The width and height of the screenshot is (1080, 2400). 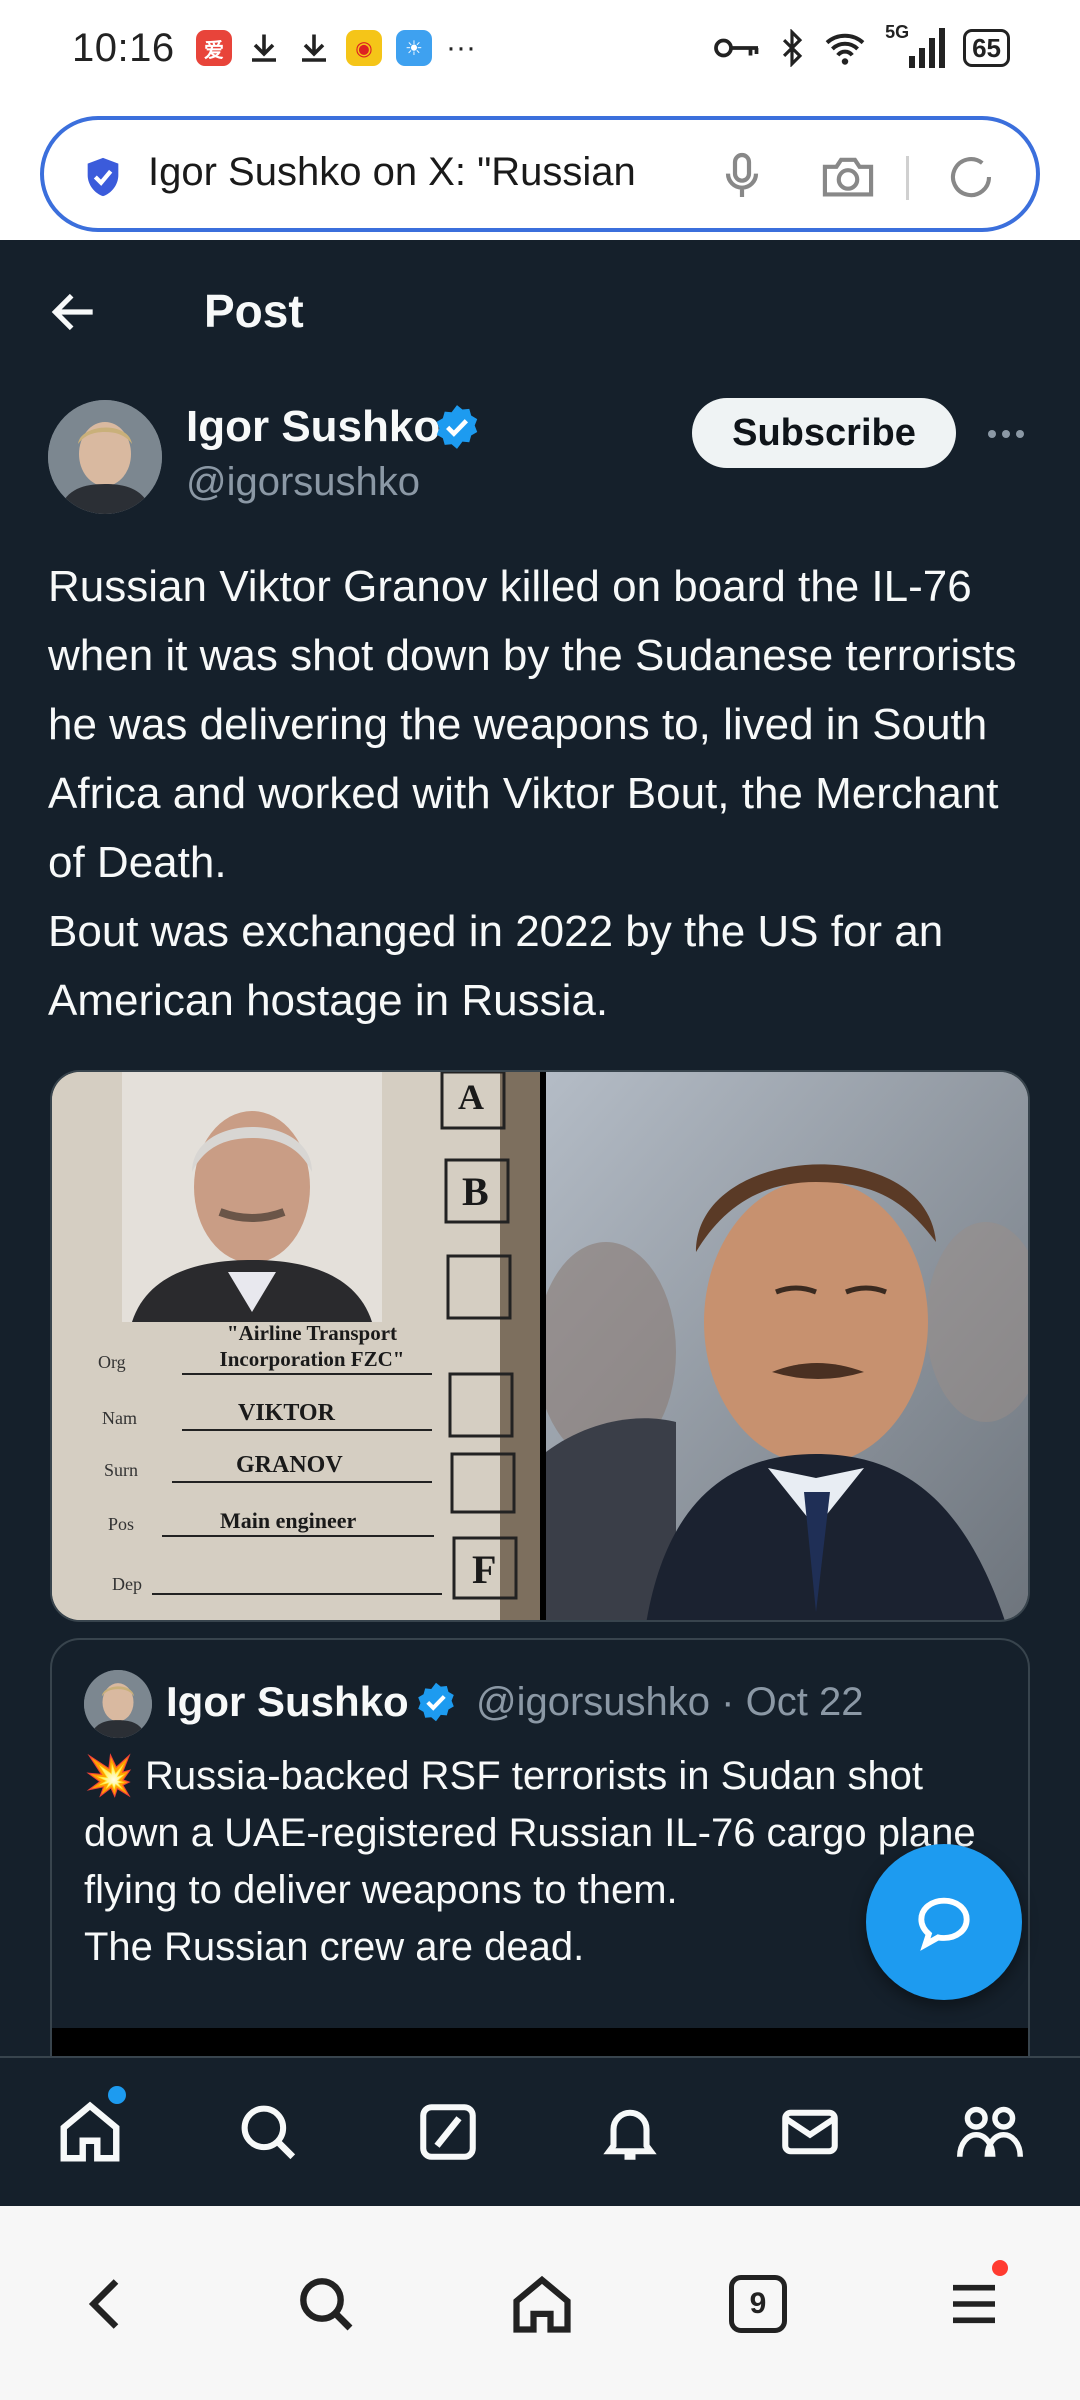 I want to click on subscribe-button: Subscribe, so click(x=824, y=433).